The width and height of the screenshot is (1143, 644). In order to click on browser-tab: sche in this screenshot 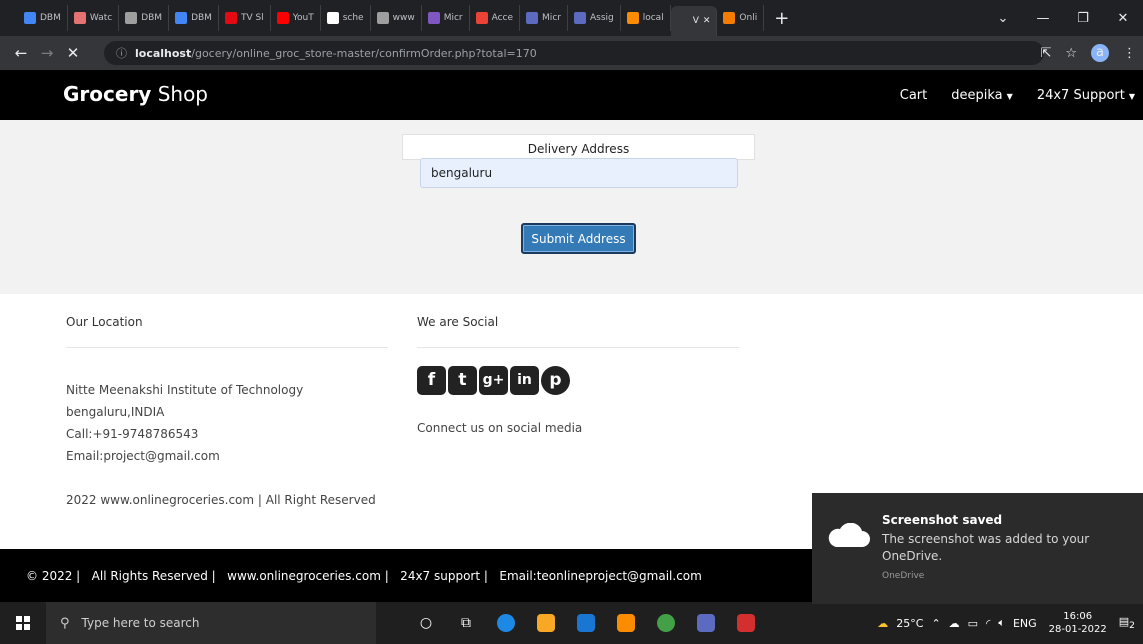, I will do `click(346, 18)`.